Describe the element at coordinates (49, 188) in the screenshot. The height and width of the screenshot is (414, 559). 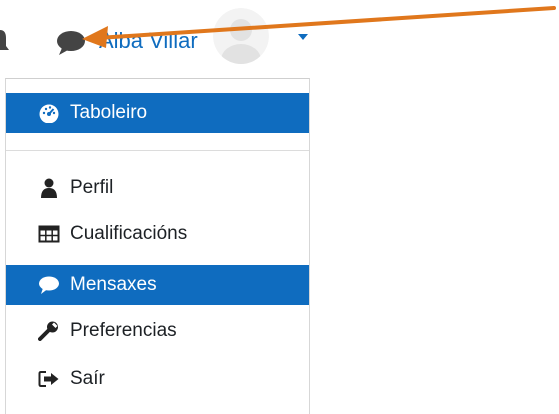
I see `user-icon` at that location.